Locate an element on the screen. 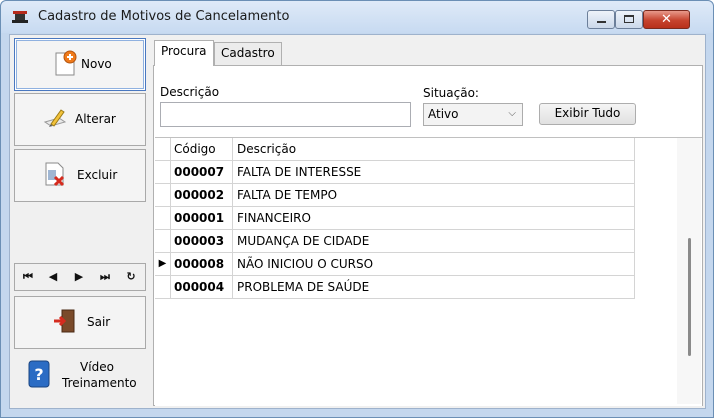 This screenshot has height=418, width=714. scrollbar-thumb is located at coordinates (689, 297).